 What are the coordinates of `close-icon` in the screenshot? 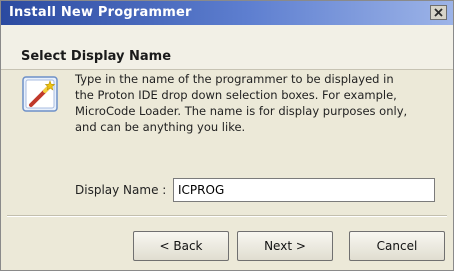 It's located at (438, 12).